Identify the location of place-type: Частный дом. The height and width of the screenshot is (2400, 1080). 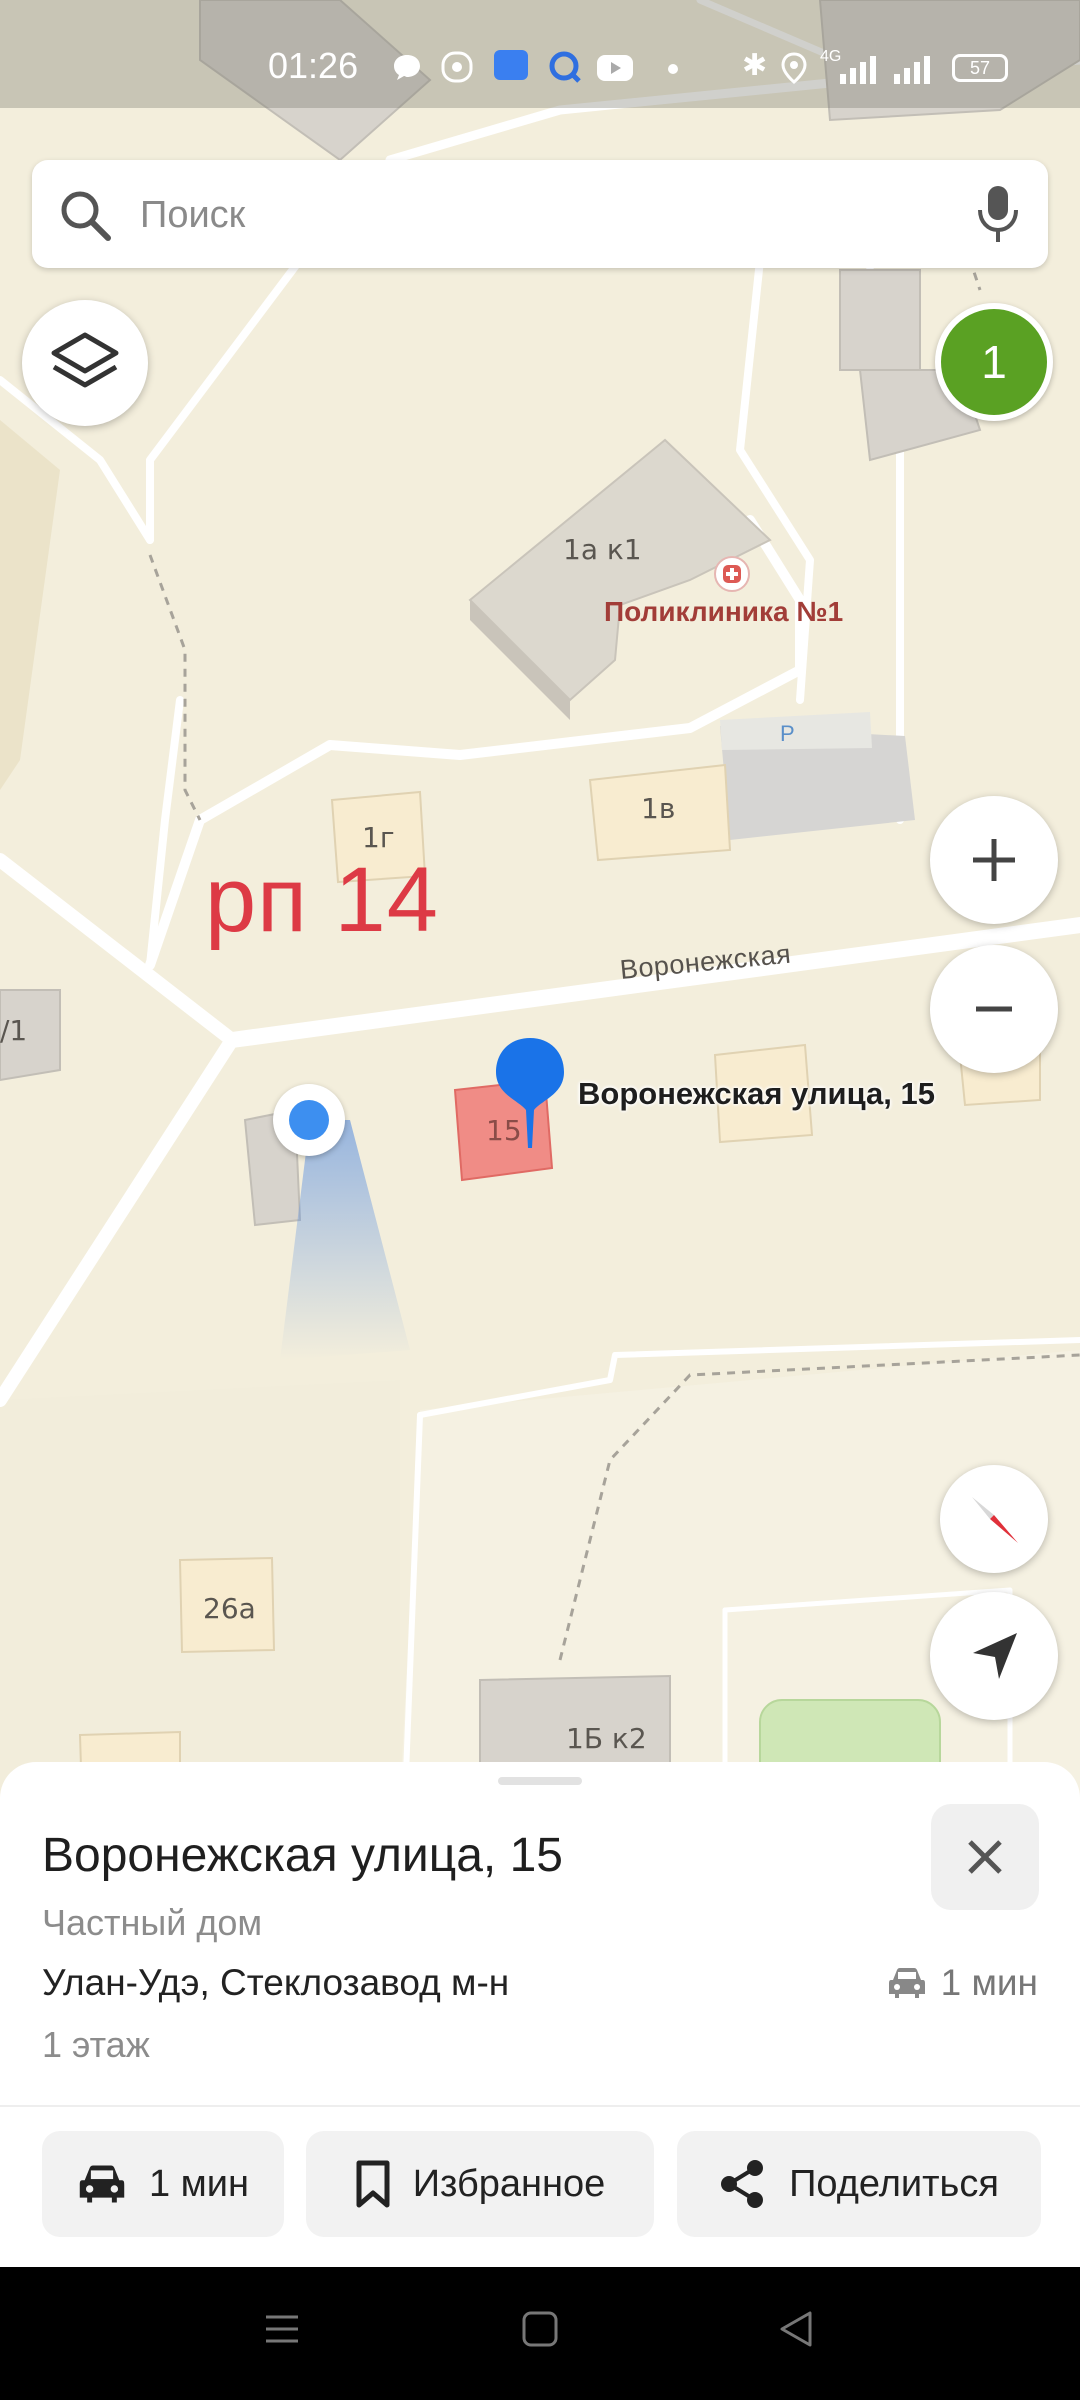
(152, 1922).